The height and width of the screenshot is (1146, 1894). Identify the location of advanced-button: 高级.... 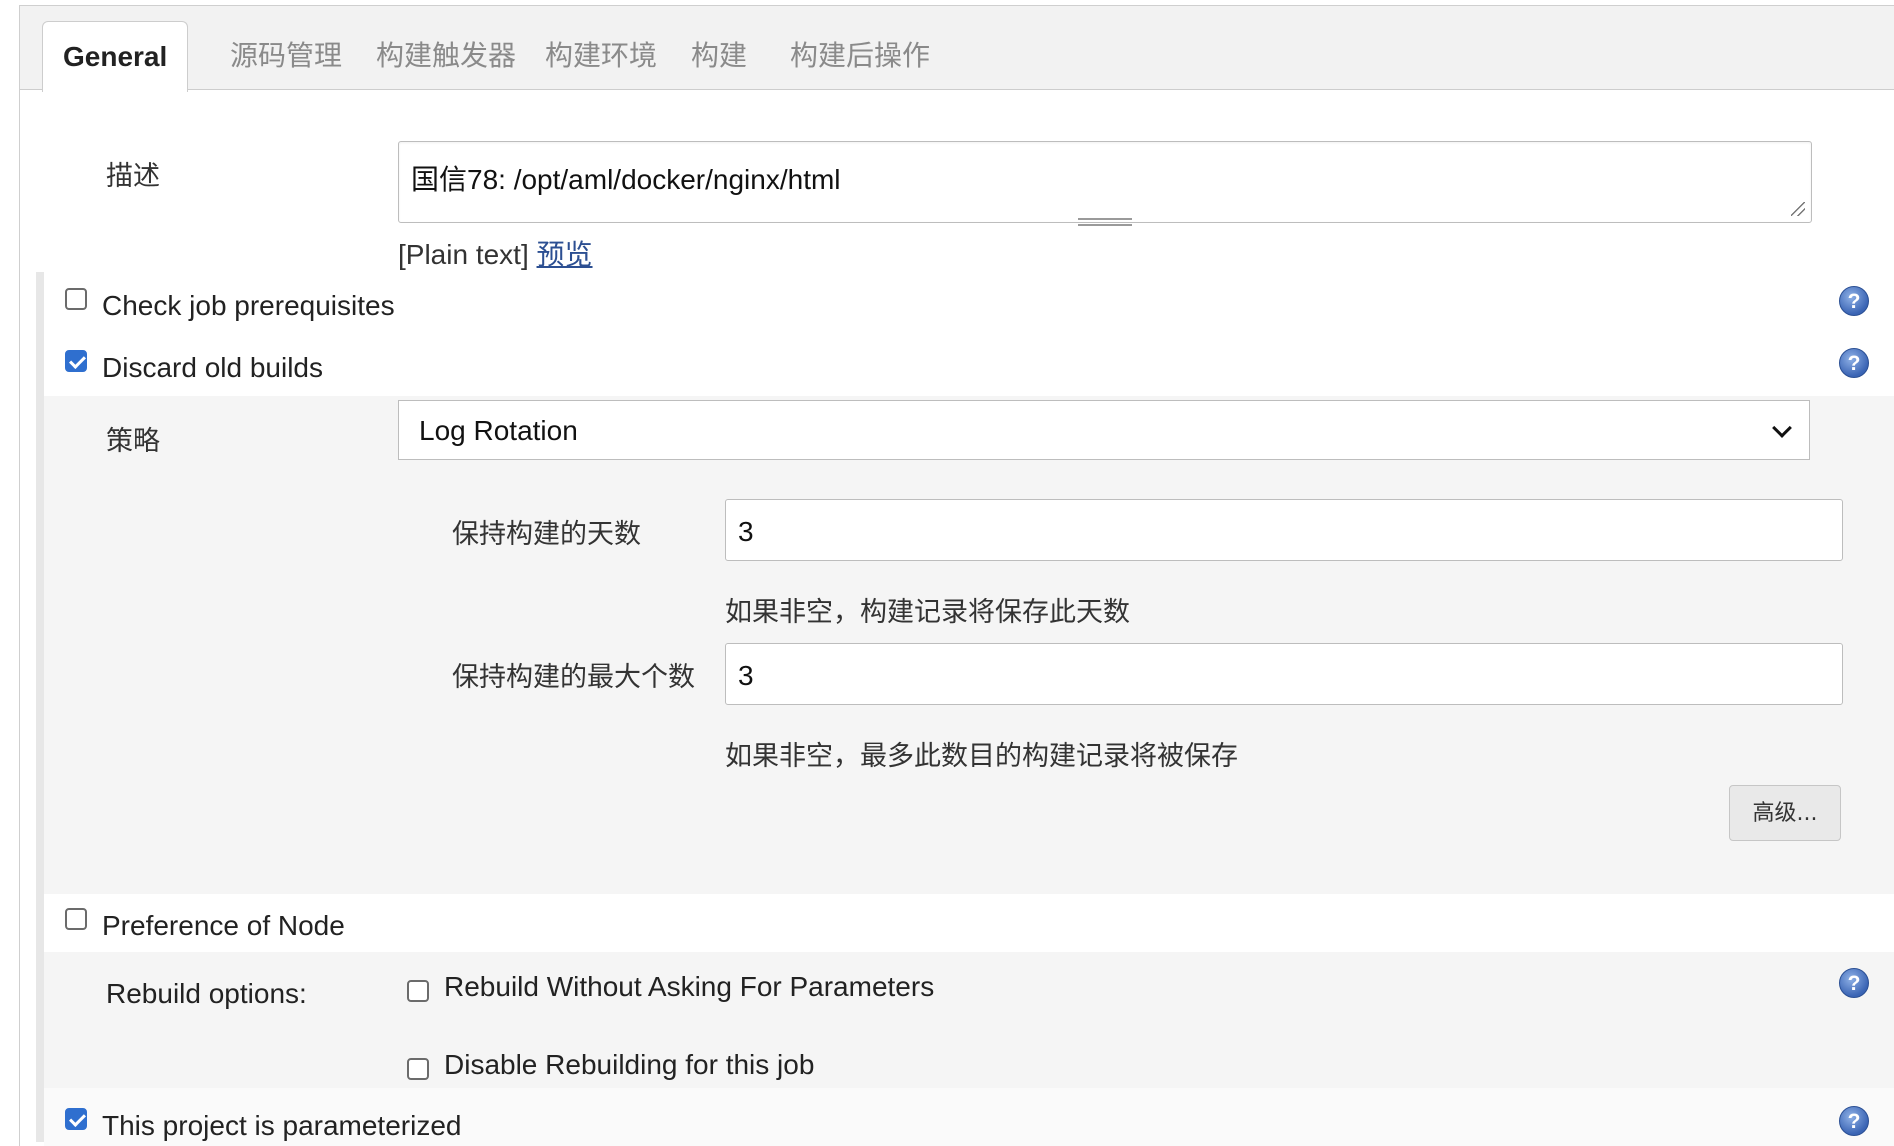
(1785, 813).